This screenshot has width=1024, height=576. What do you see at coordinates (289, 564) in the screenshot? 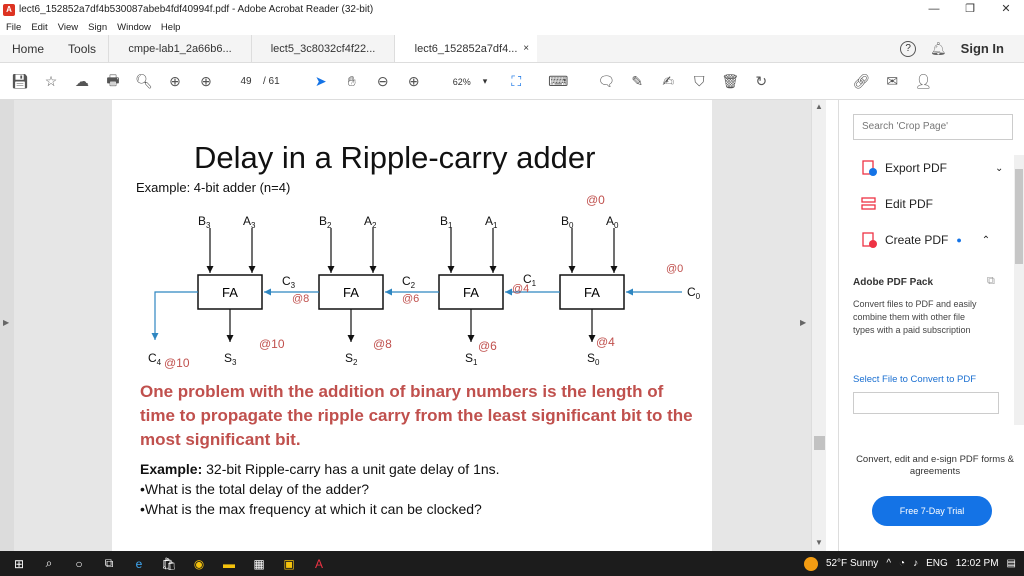
I see `sticky-icon: ▣` at bounding box center [289, 564].